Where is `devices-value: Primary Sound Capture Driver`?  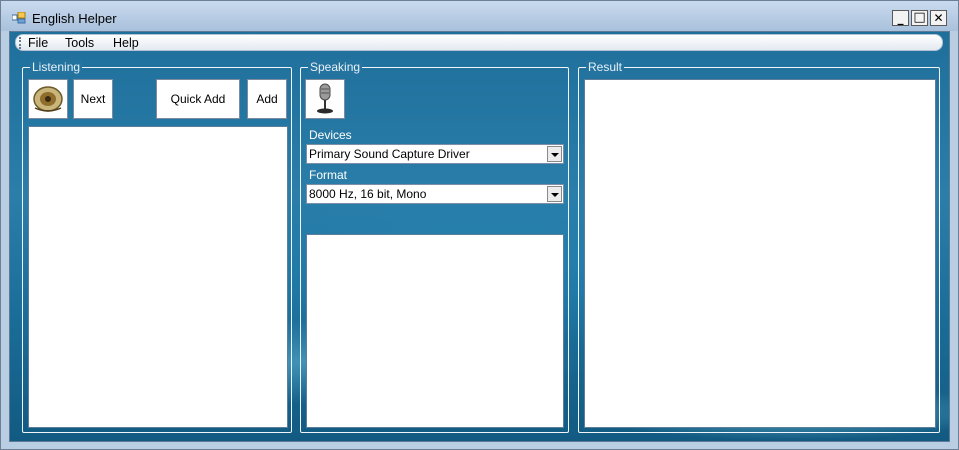 devices-value: Primary Sound Capture Driver is located at coordinates (389, 154).